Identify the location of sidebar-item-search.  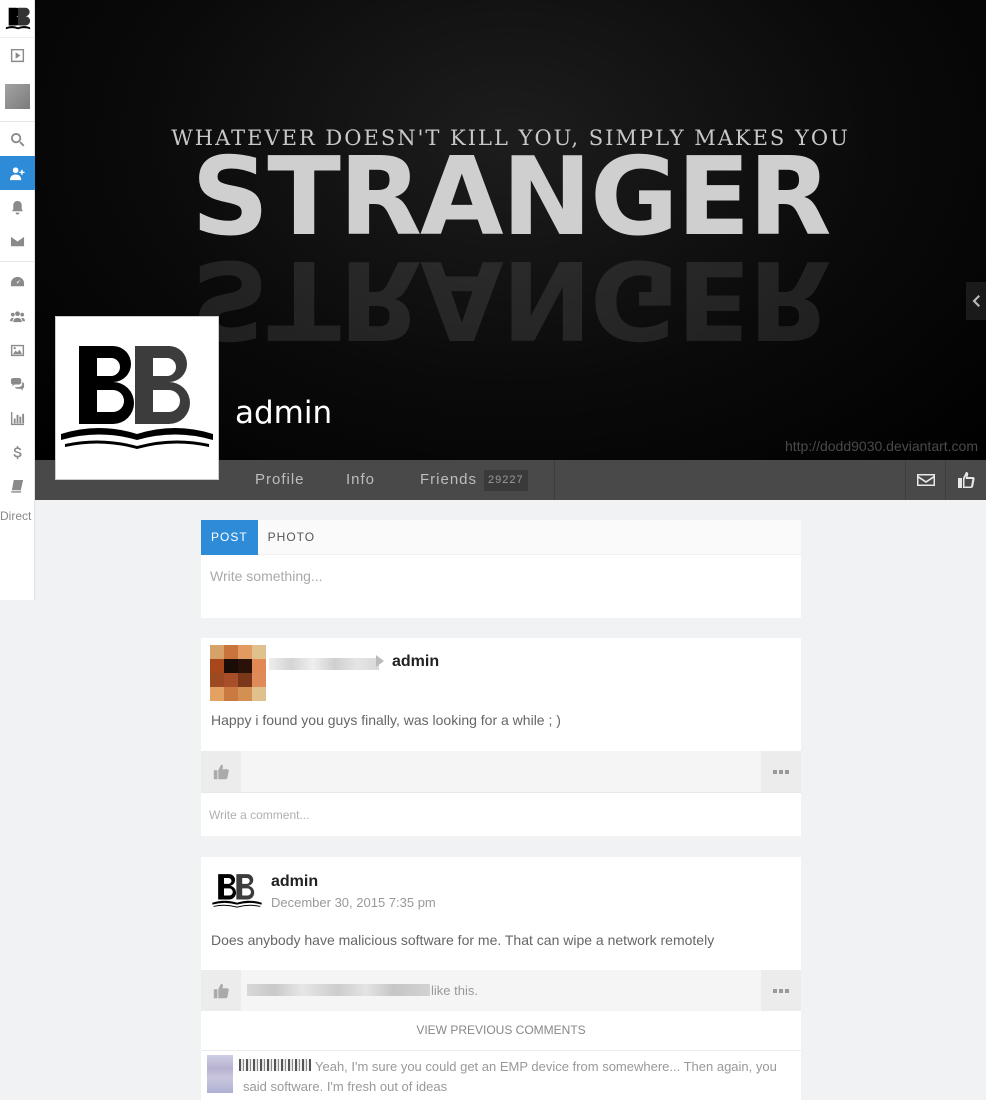
(17, 139).